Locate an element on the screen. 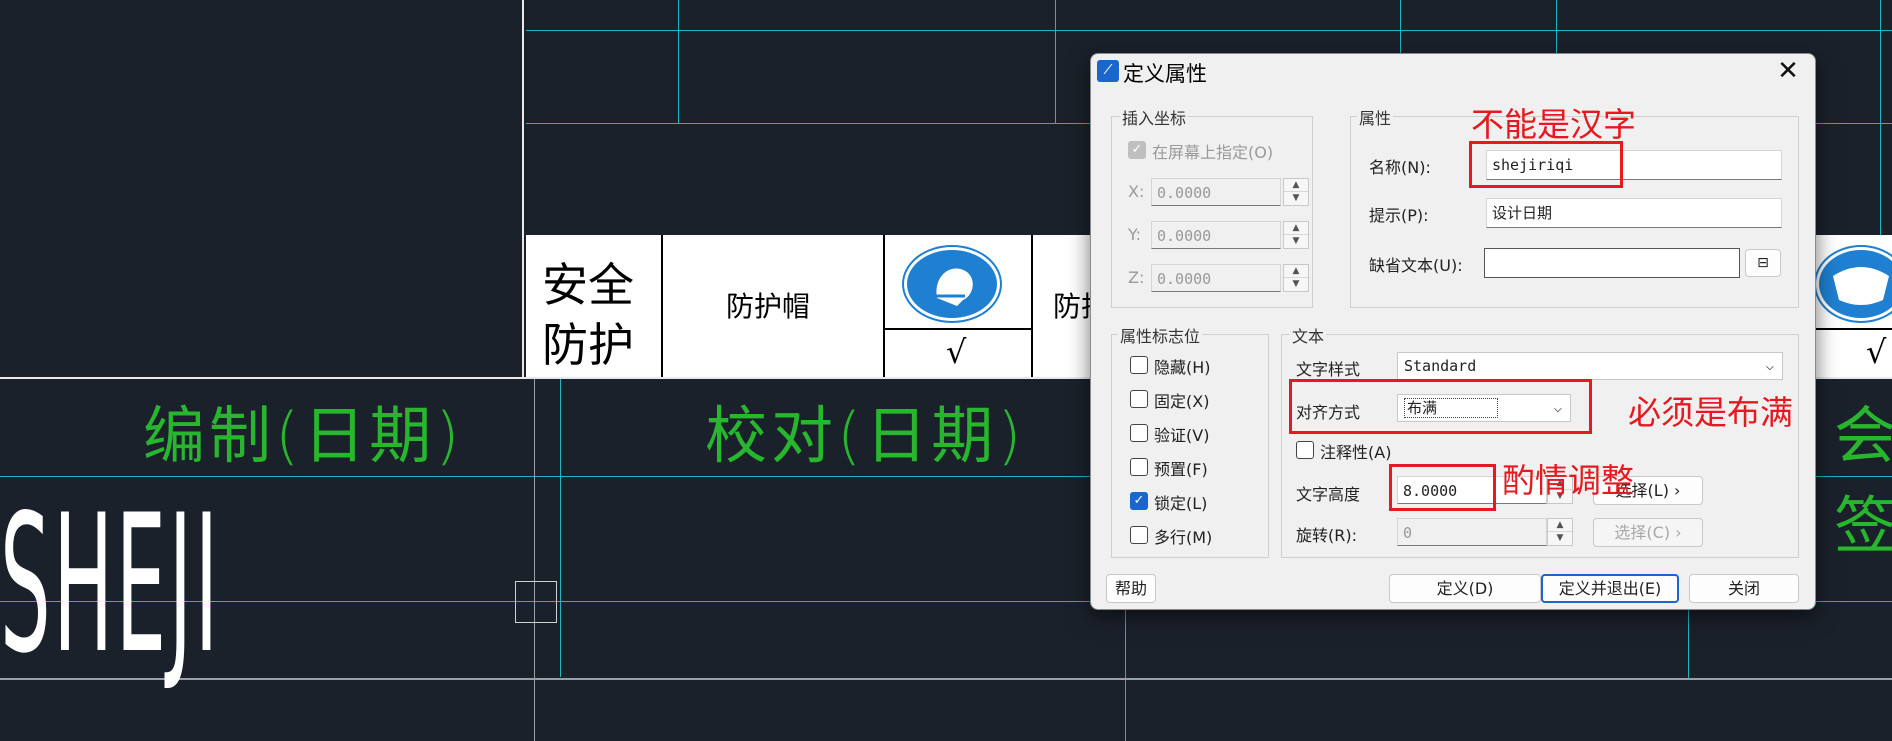 This screenshot has height=741, width=1892. check-date-label: 校对(日期) is located at coordinates (865, 435).